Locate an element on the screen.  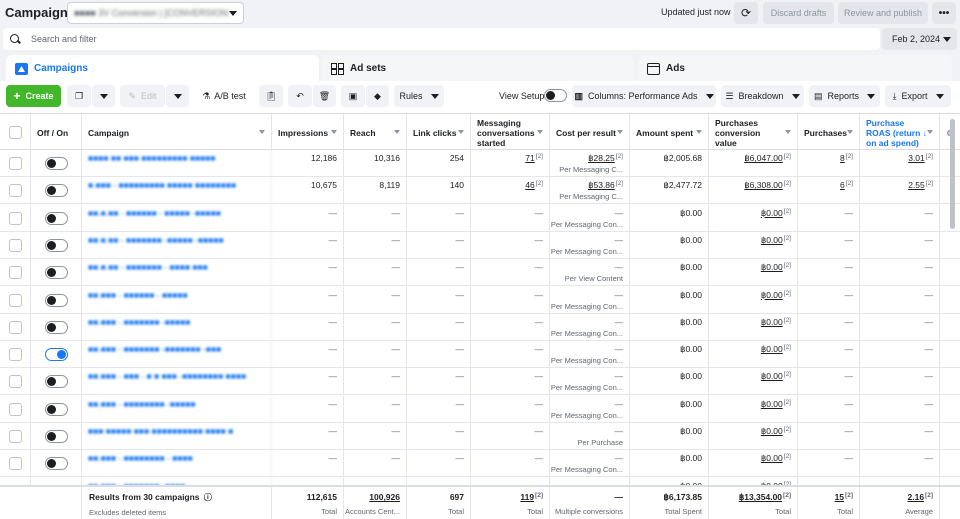
ab-test-button: ⚗ A/B test is located at coordinates (224, 96).